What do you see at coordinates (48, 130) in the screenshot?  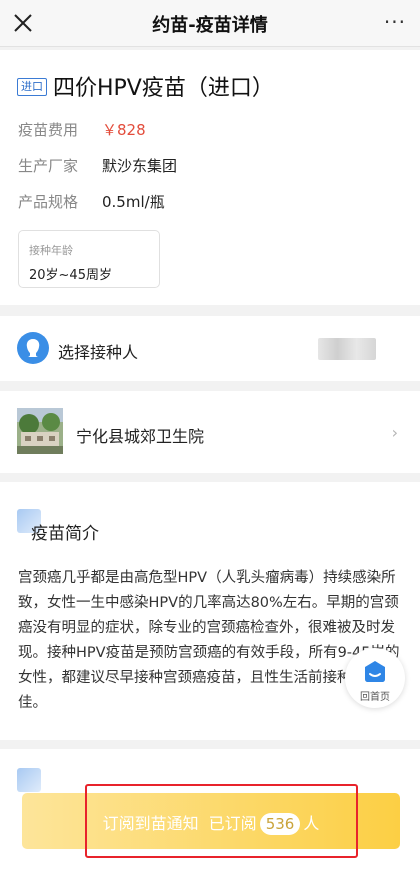 I see `fee-label: 疫苗费用` at bounding box center [48, 130].